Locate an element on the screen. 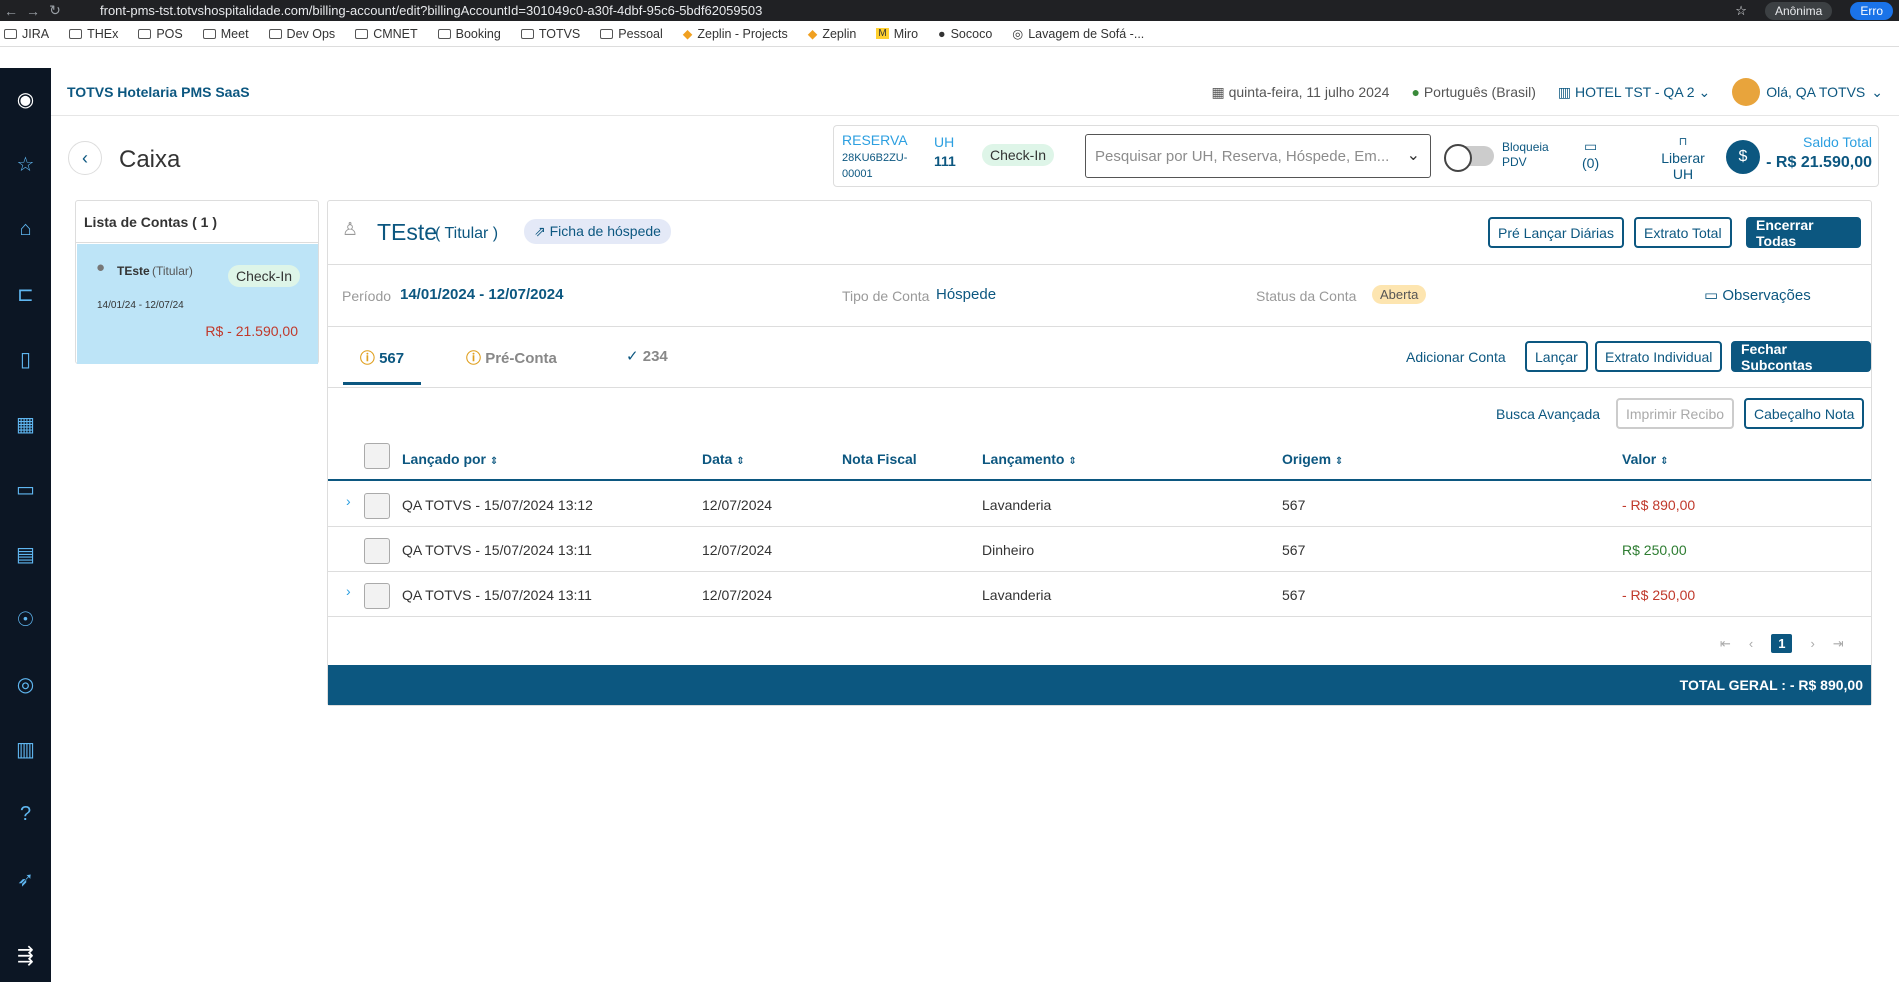 Image resolution: width=1899 pixels, height=982 pixels. pre-lancar-diarias-button: Pré Lançar Diárias is located at coordinates (1556, 232).